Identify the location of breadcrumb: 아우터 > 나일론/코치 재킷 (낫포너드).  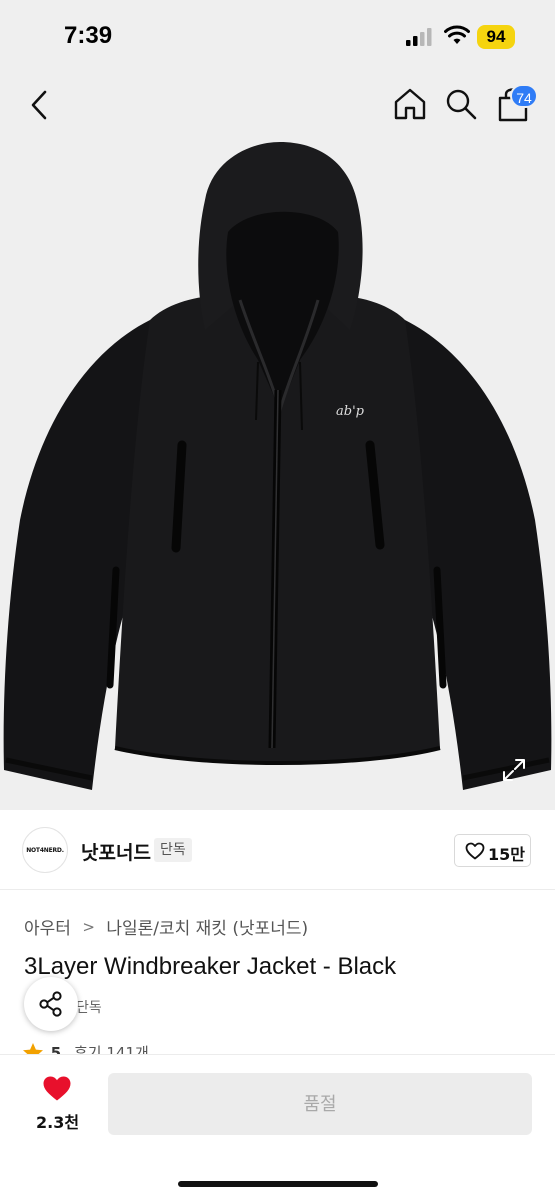
(166, 927).